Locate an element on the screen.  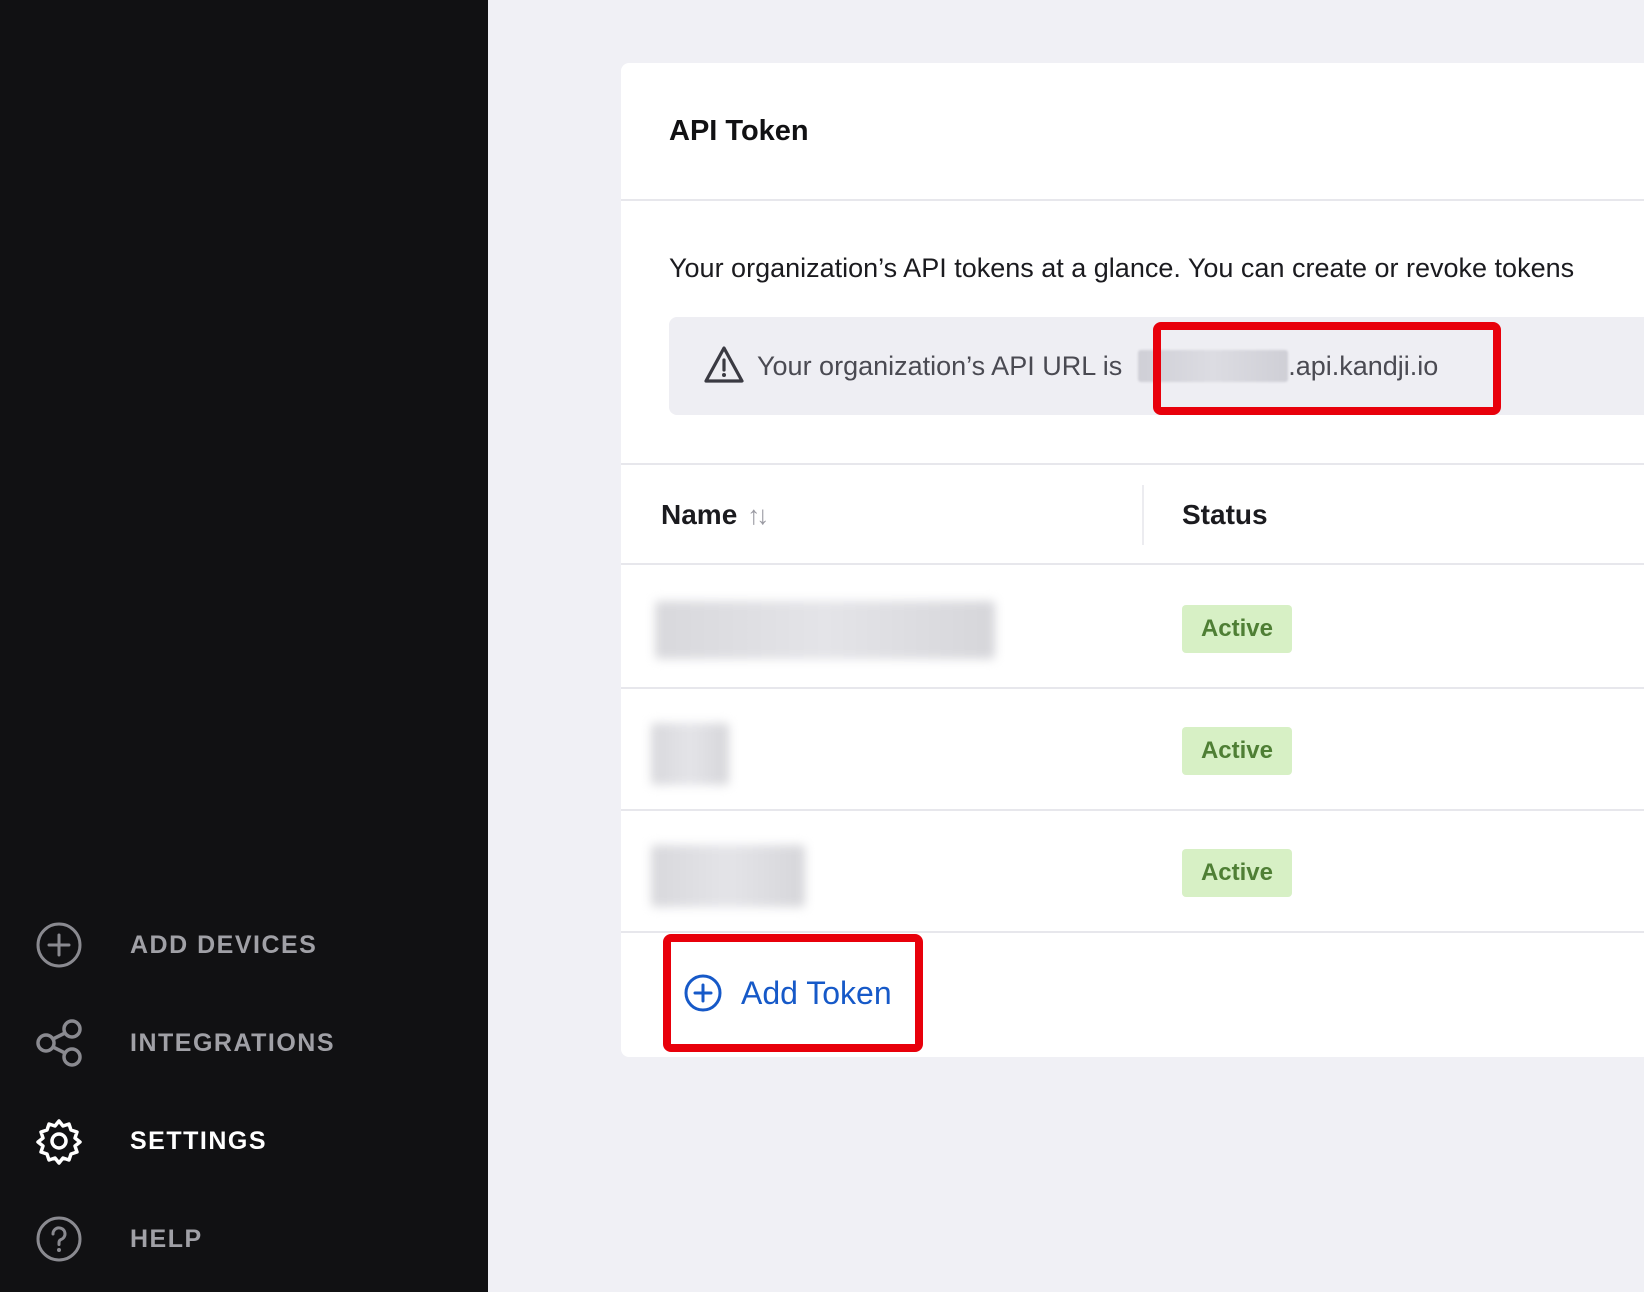
sidebar-item-label: ADD DEVICES is located at coordinates (224, 944).